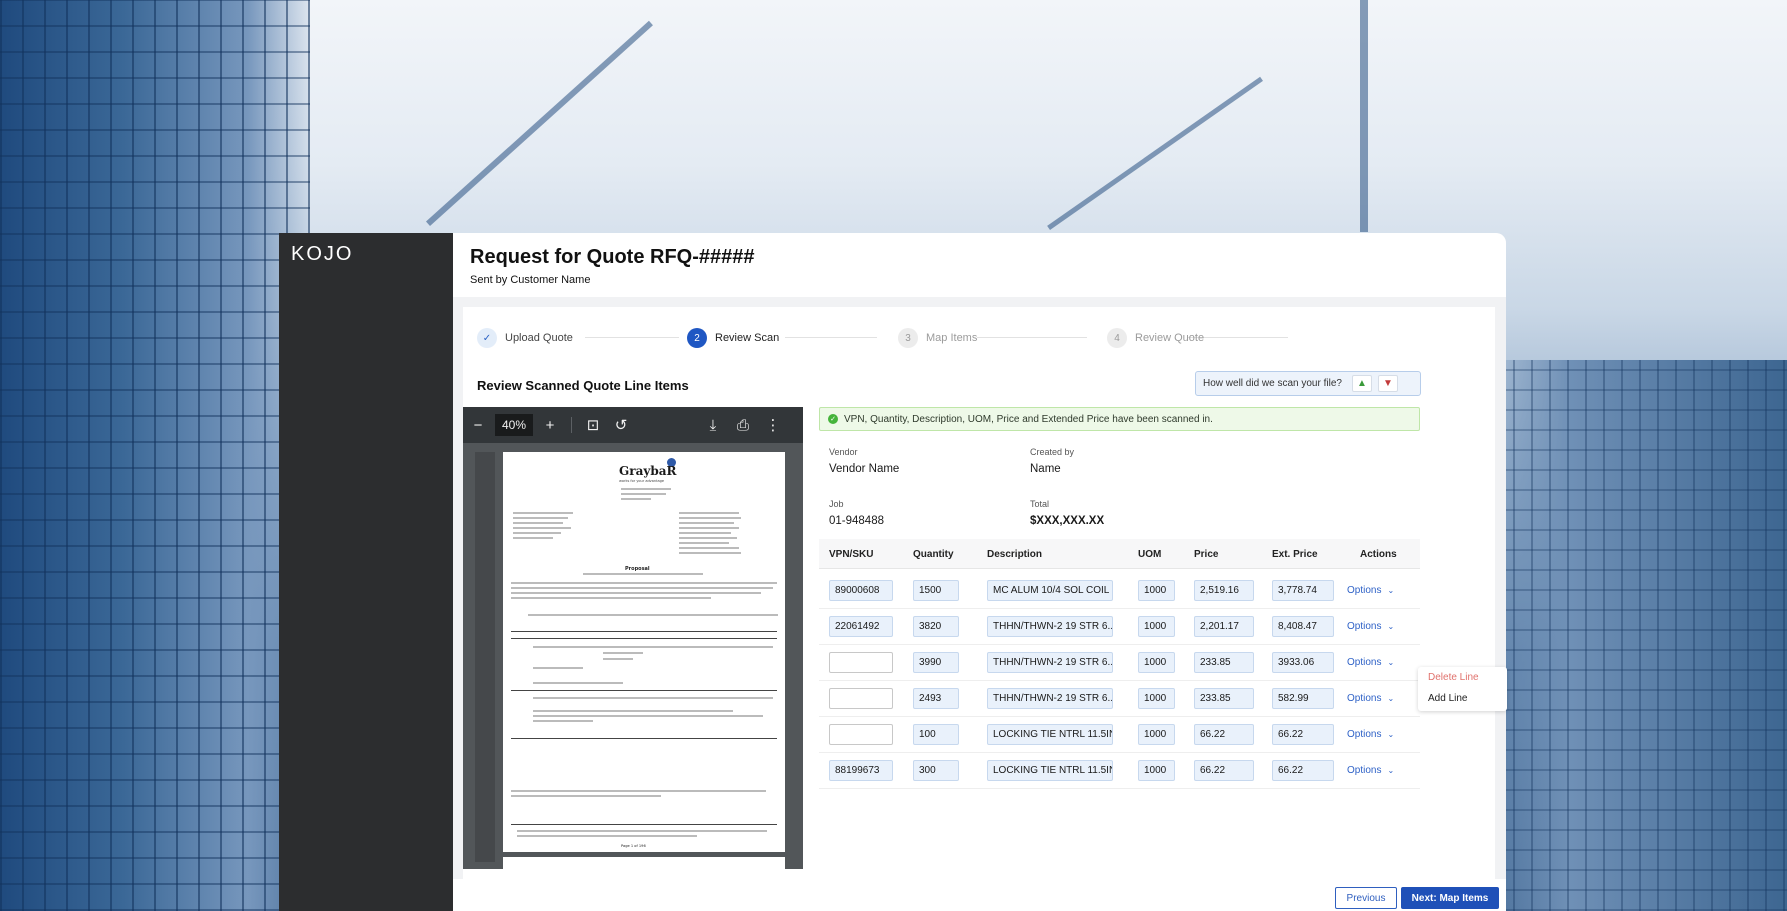 The height and width of the screenshot is (911, 1787). What do you see at coordinates (1015, 554) in the screenshot?
I see `column-header-description: Description` at bounding box center [1015, 554].